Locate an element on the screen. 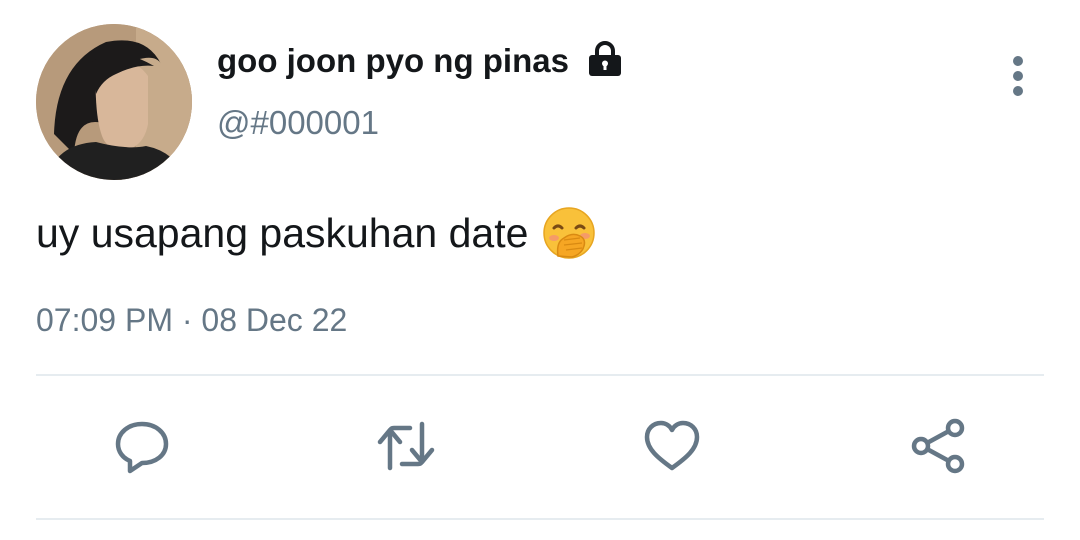 The image size is (1080, 540). retweet-icon is located at coordinates (406, 446).